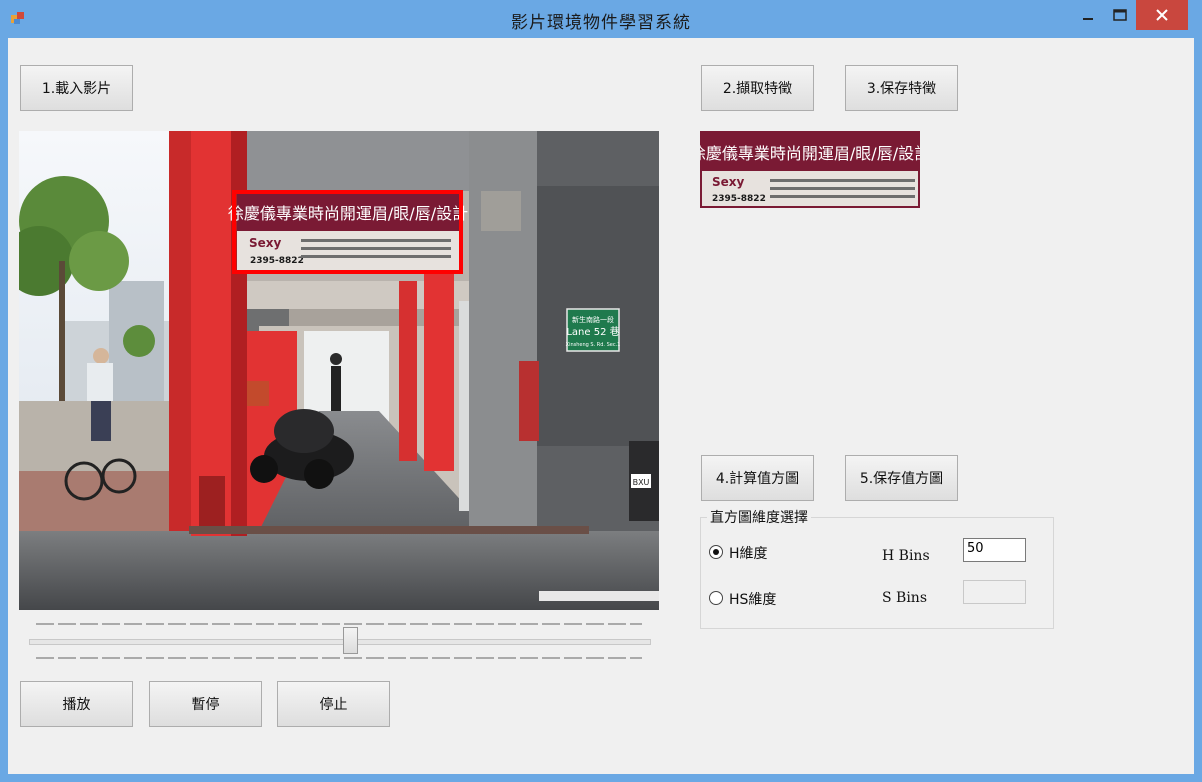  What do you see at coordinates (906, 556) in the screenshot?
I see `h-bins-label: H Bins` at bounding box center [906, 556].